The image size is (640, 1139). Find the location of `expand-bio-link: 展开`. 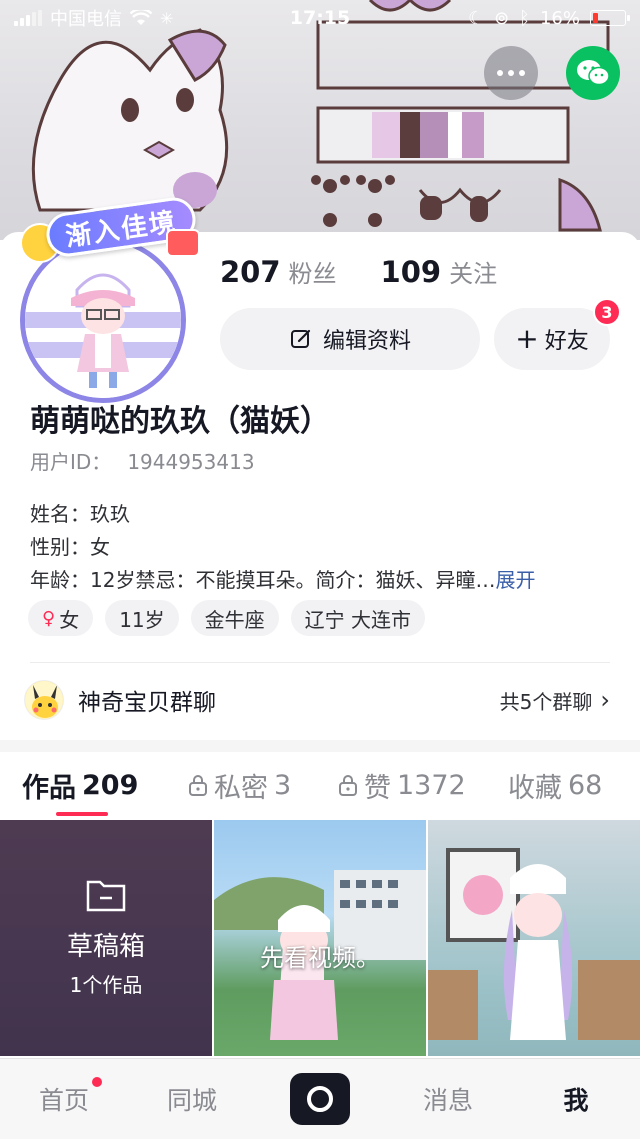

expand-bio-link: 展开 is located at coordinates (515, 580).